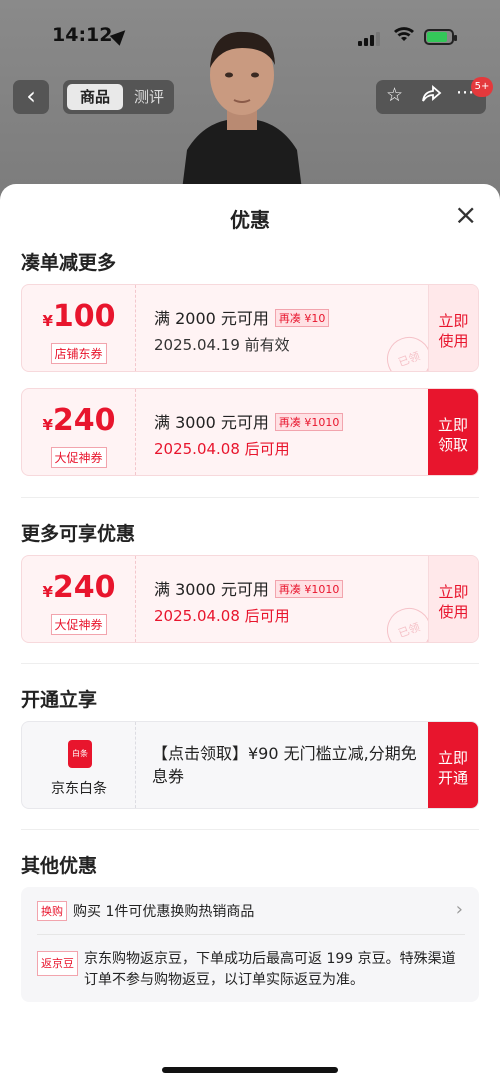  What do you see at coordinates (59, 700) in the screenshot?
I see `section-title-open: 开通立享` at bounding box center [59, 700].